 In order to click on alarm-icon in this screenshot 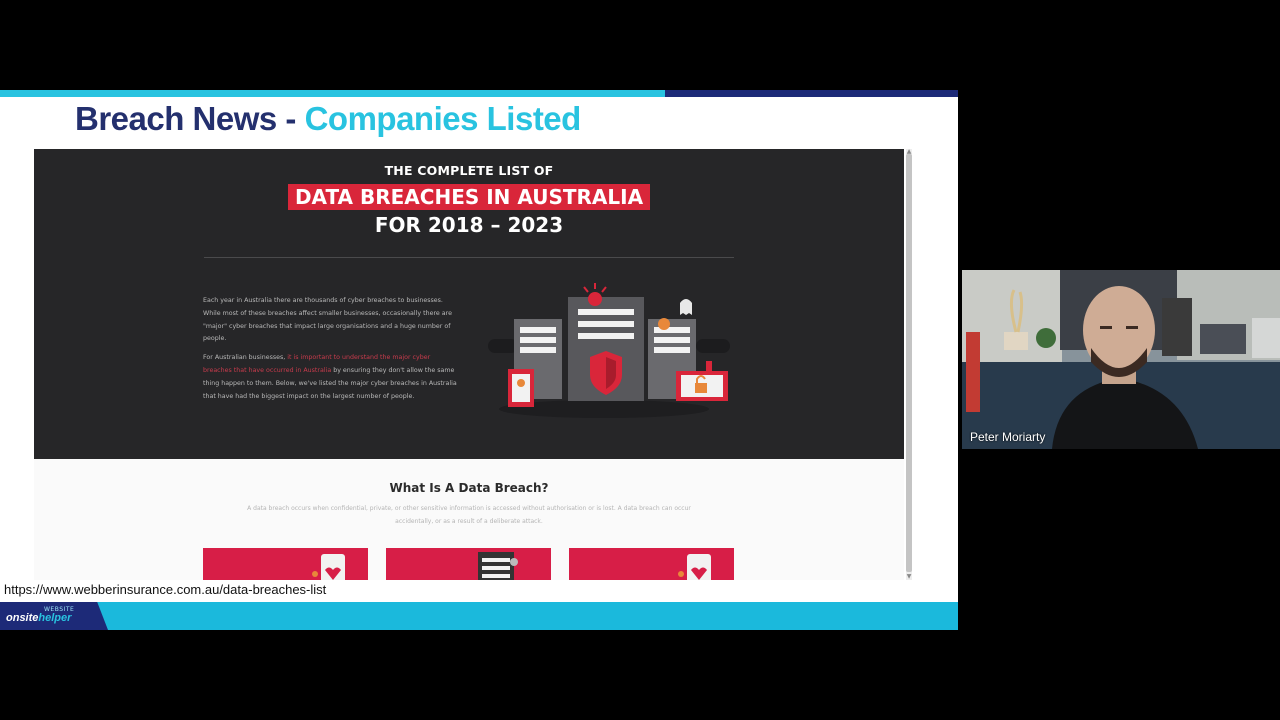, I will do `click(595, 299)`.